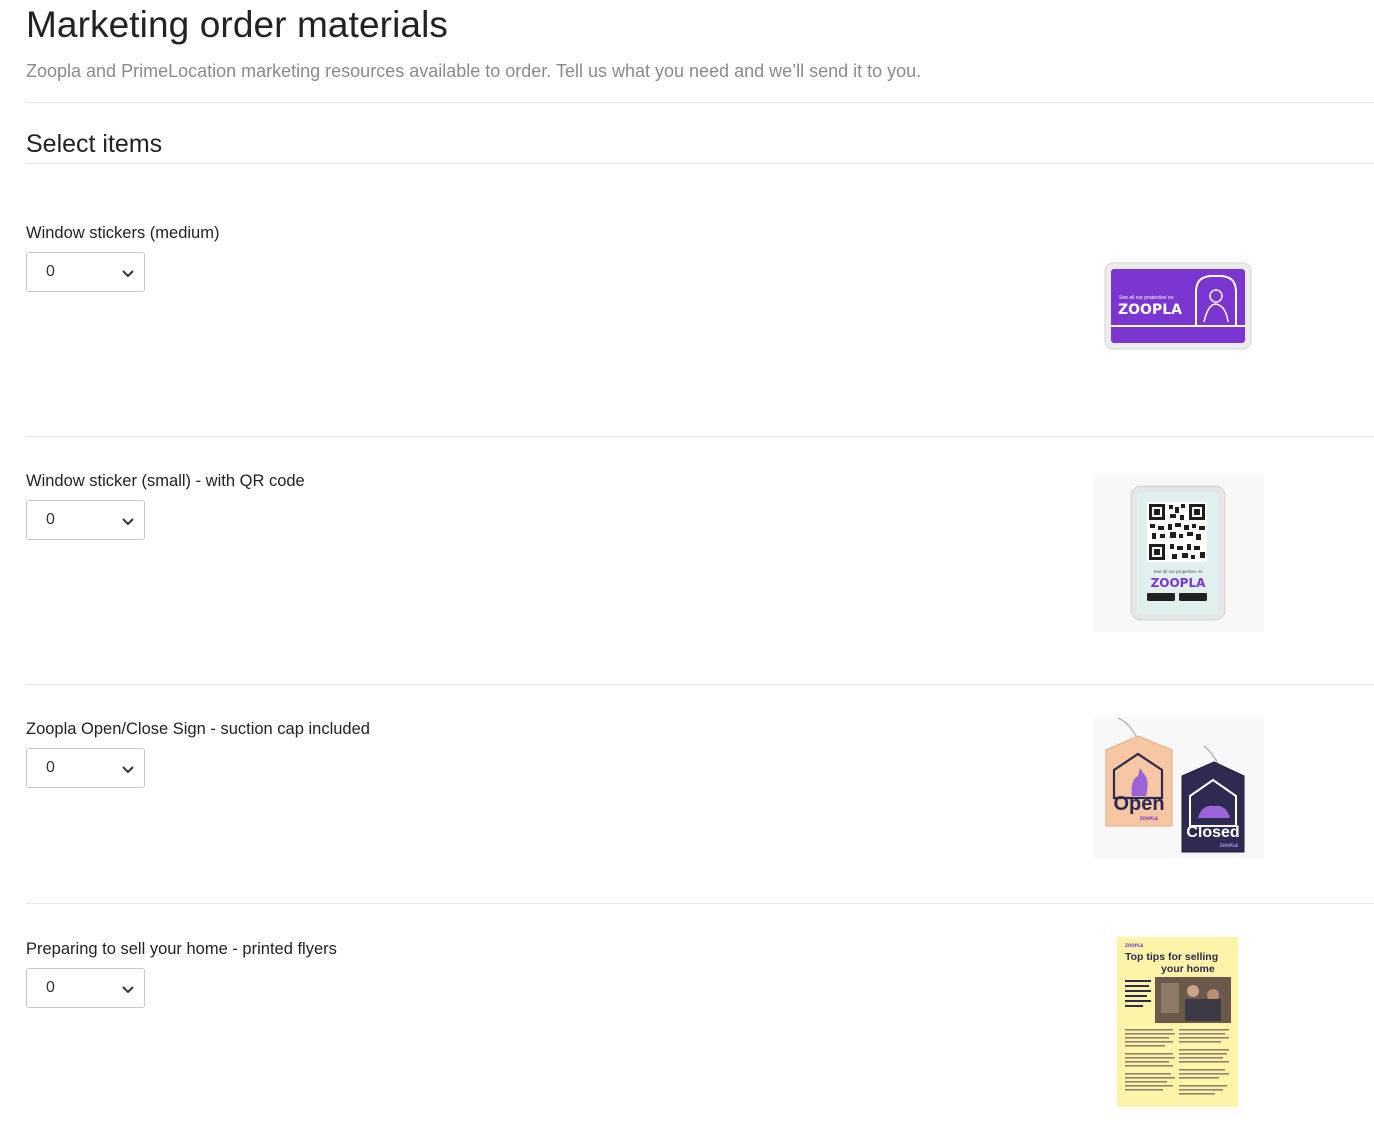  What do you see at coordinates (237, 24) in the screenshot?
I see `page-title: Marketing order materials` at bounding box center [237, 24].